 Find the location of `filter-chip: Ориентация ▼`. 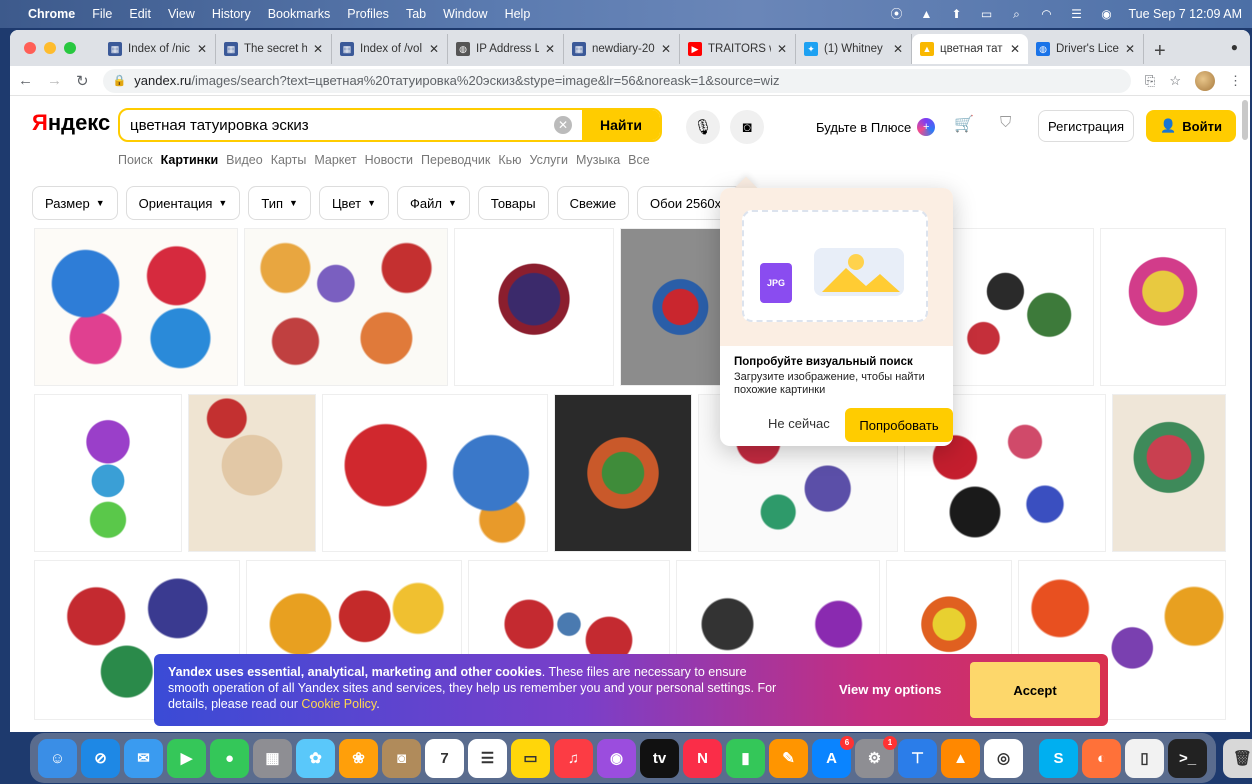

filter-chip: Ориентация ▼ is located at coordinates (183, 203).